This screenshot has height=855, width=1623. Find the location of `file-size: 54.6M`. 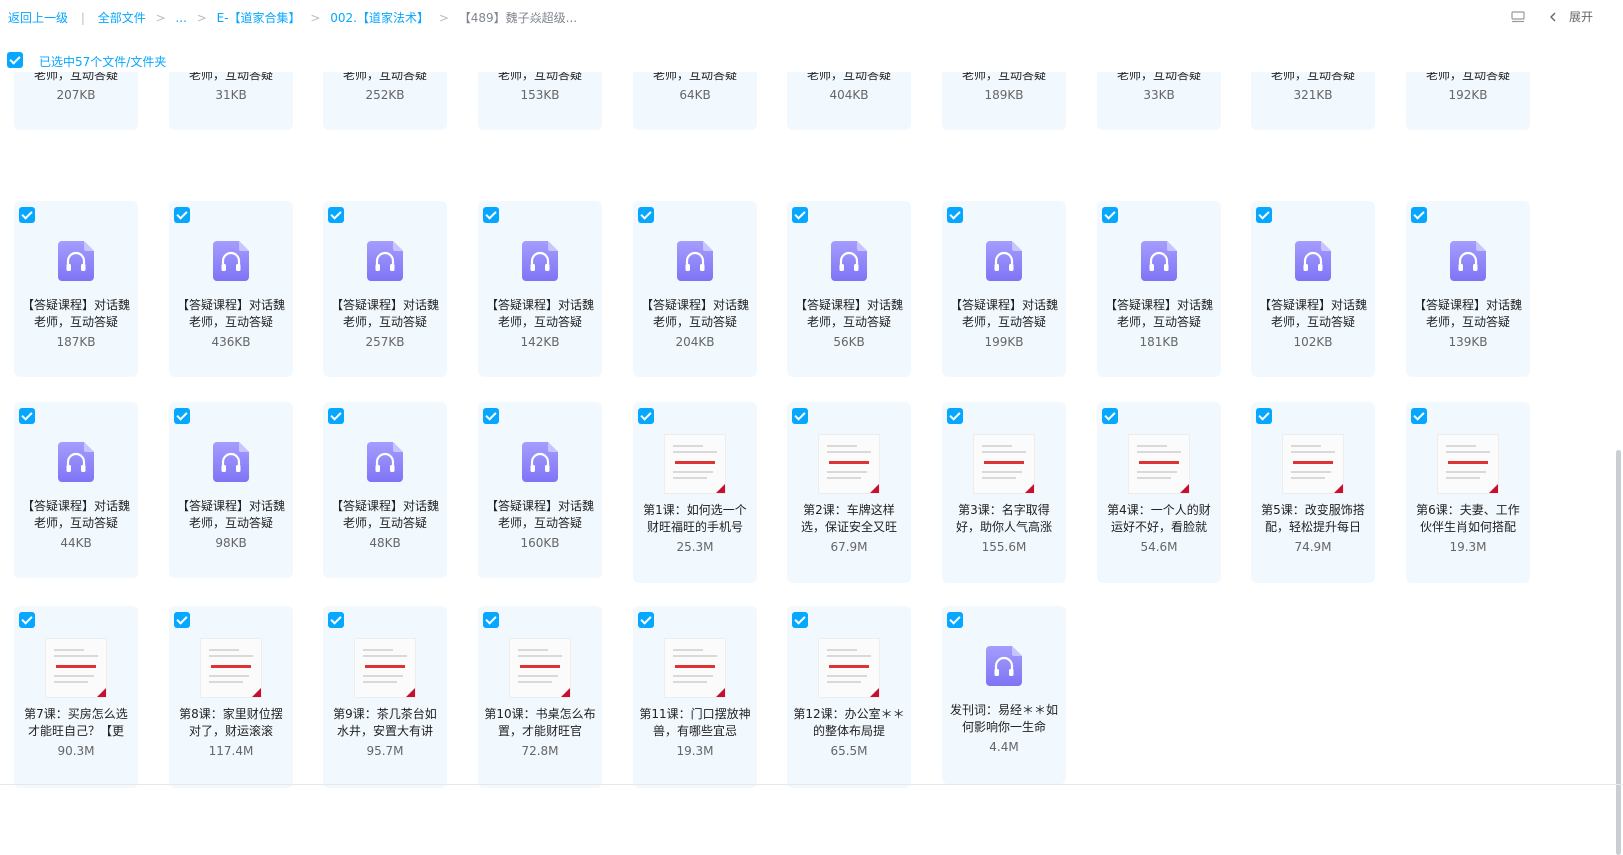

file-size: 54.6M is located at coordinates (1159, 547).